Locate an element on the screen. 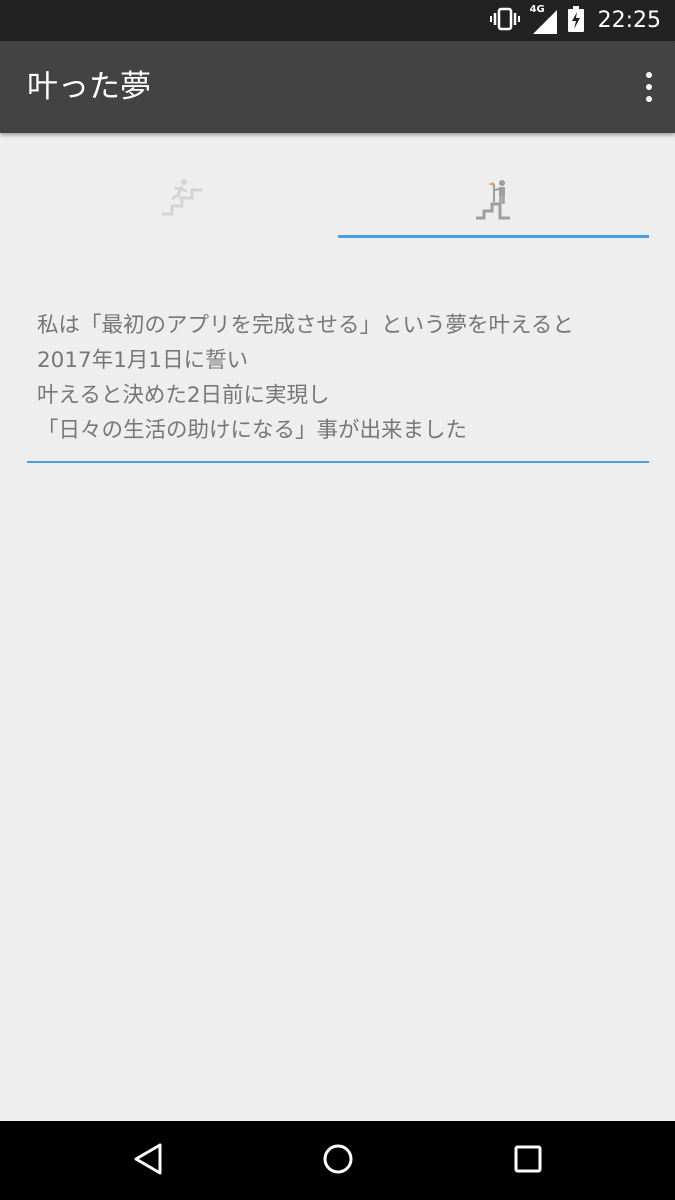 This screenshot has width=675, height=1200. recents-icon is located at coordinates (528, 1161).